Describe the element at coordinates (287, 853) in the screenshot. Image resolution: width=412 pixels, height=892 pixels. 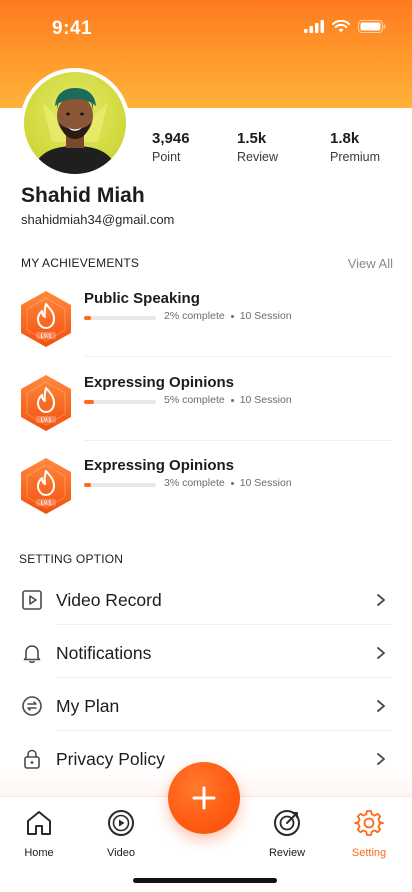
I see `nav-label: Review` at that location.